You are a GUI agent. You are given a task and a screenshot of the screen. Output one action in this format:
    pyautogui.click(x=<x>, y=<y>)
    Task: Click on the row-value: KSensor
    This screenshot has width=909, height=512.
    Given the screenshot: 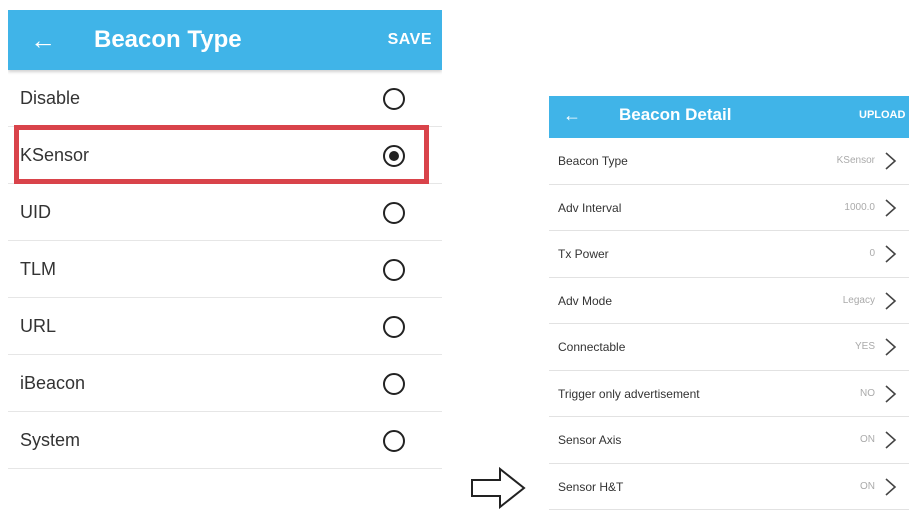 What is the action you would take?
    pyautogui.click(x=855, y=160)
    